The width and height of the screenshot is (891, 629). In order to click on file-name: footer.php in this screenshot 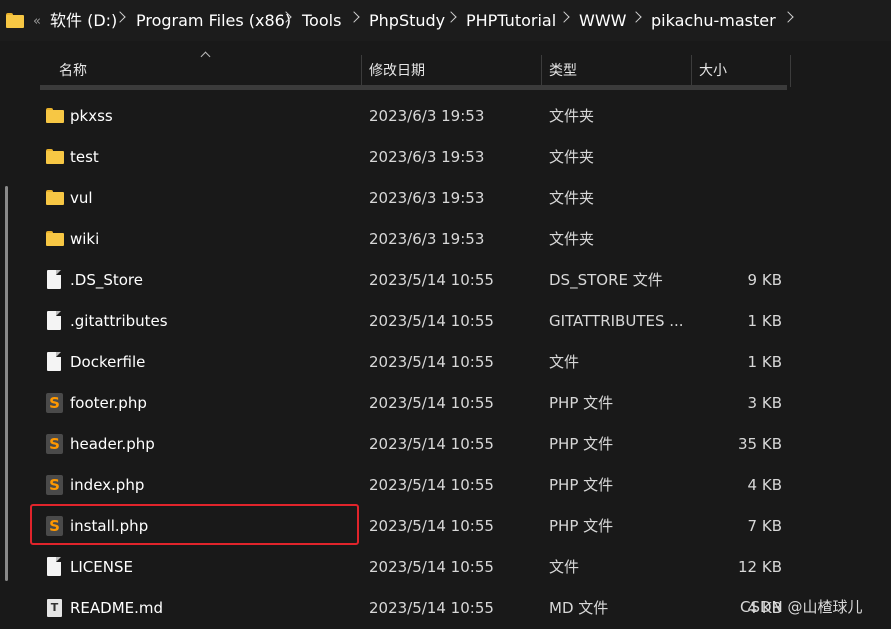, I will do `click(108, 403)`.